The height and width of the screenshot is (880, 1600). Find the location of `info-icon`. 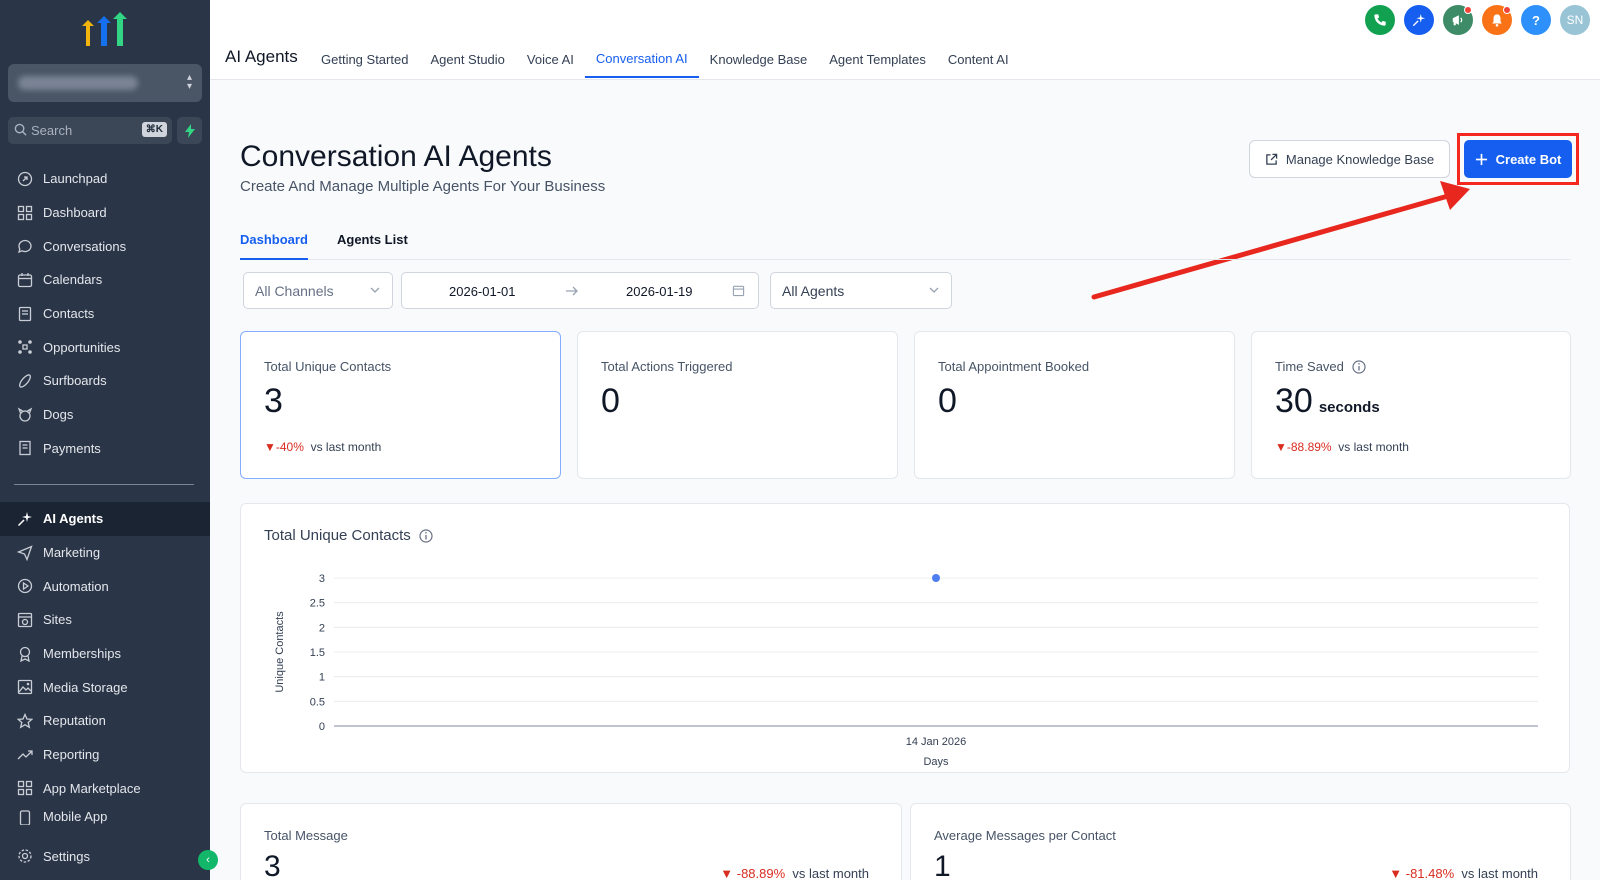

info-icon is located at coordinates (1359, 366).